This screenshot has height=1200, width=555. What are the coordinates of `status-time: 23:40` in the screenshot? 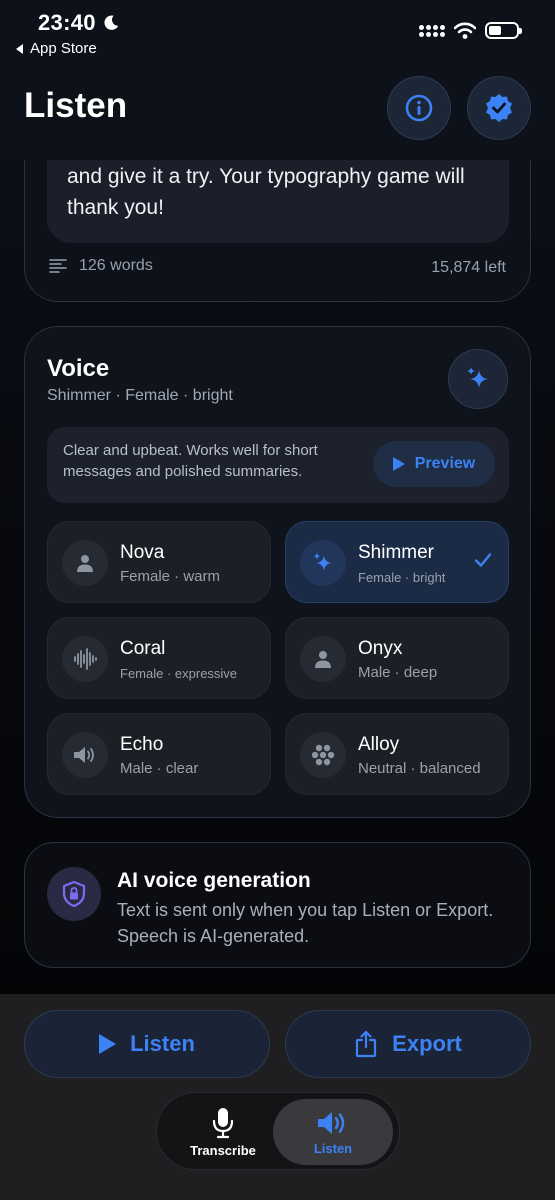 It's located at (79, 23).